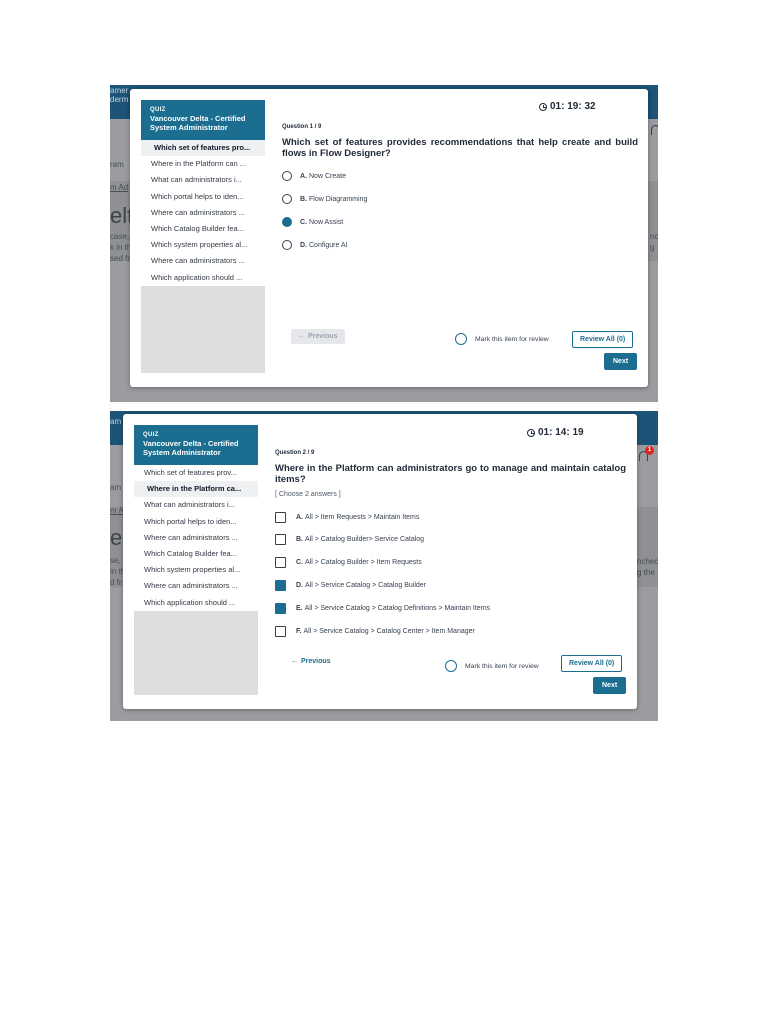  I want to click on bg-text: ram, so click(117, 164).